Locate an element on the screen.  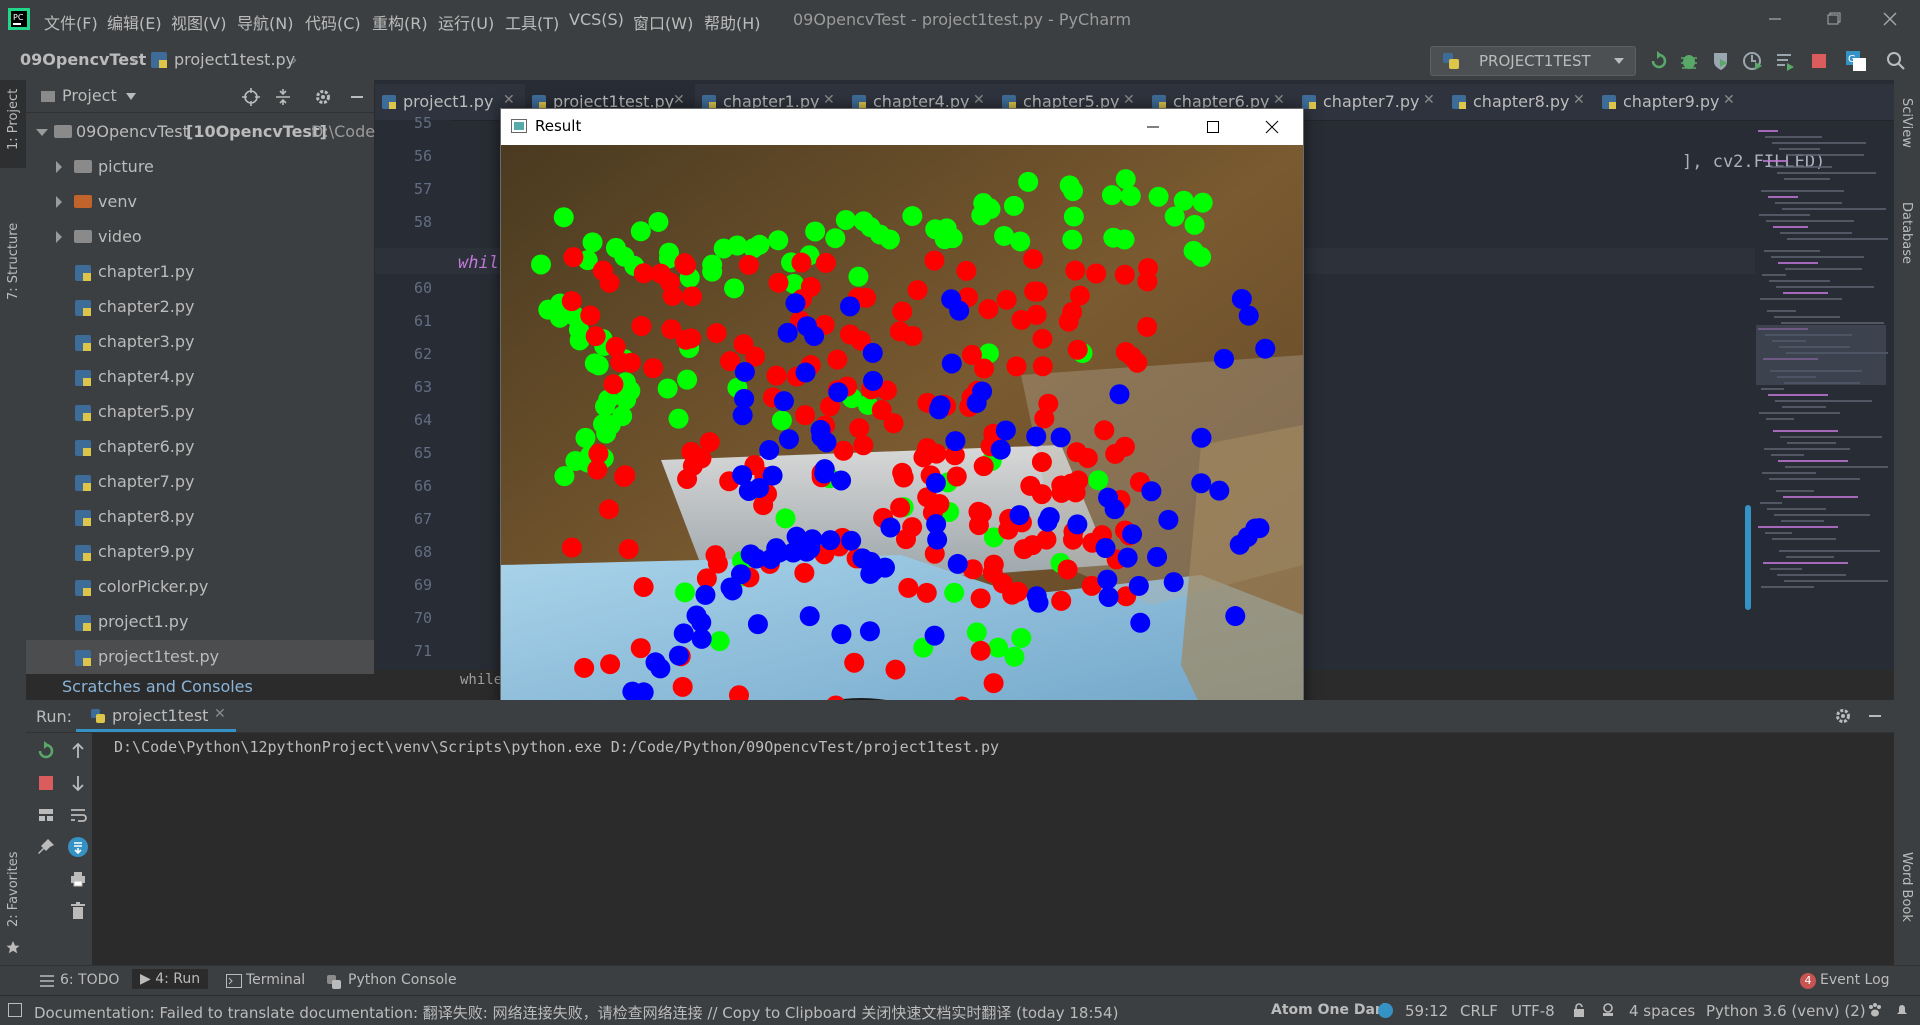
inspector-icon is located at coordinates (1608, 1010).